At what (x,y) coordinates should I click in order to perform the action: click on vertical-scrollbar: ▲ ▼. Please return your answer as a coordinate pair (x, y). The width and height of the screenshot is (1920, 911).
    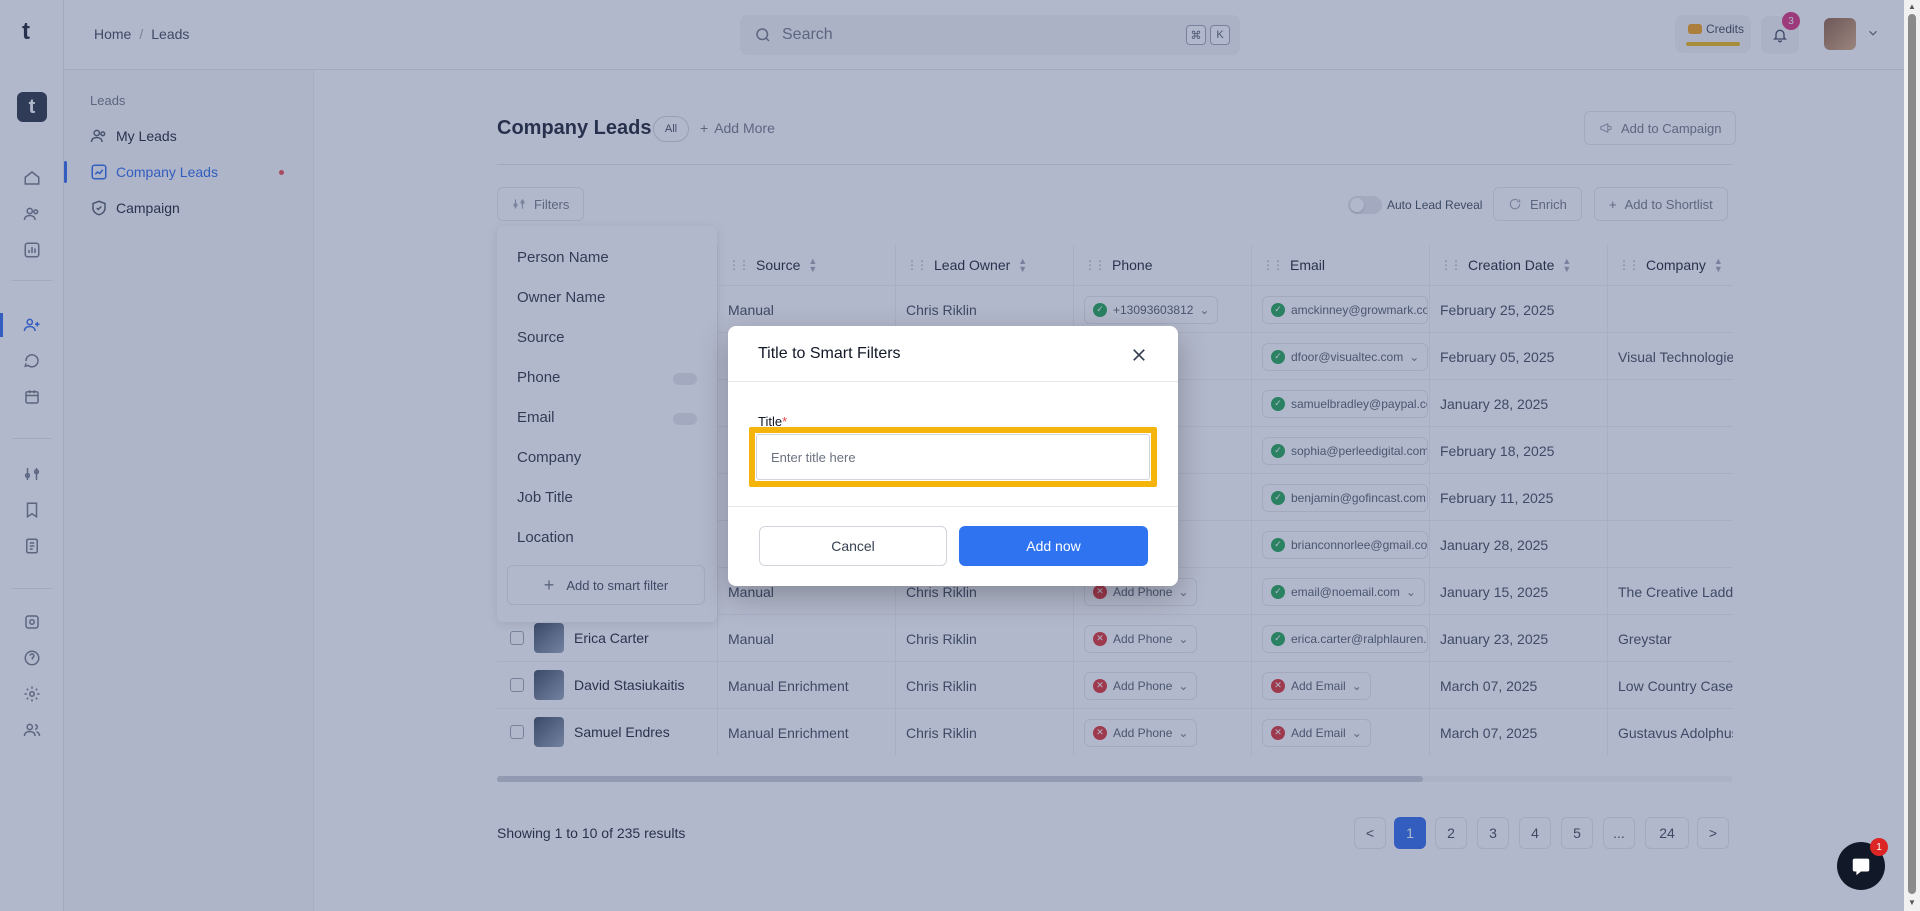
    Looking at the image, I should click on (1912, 455).